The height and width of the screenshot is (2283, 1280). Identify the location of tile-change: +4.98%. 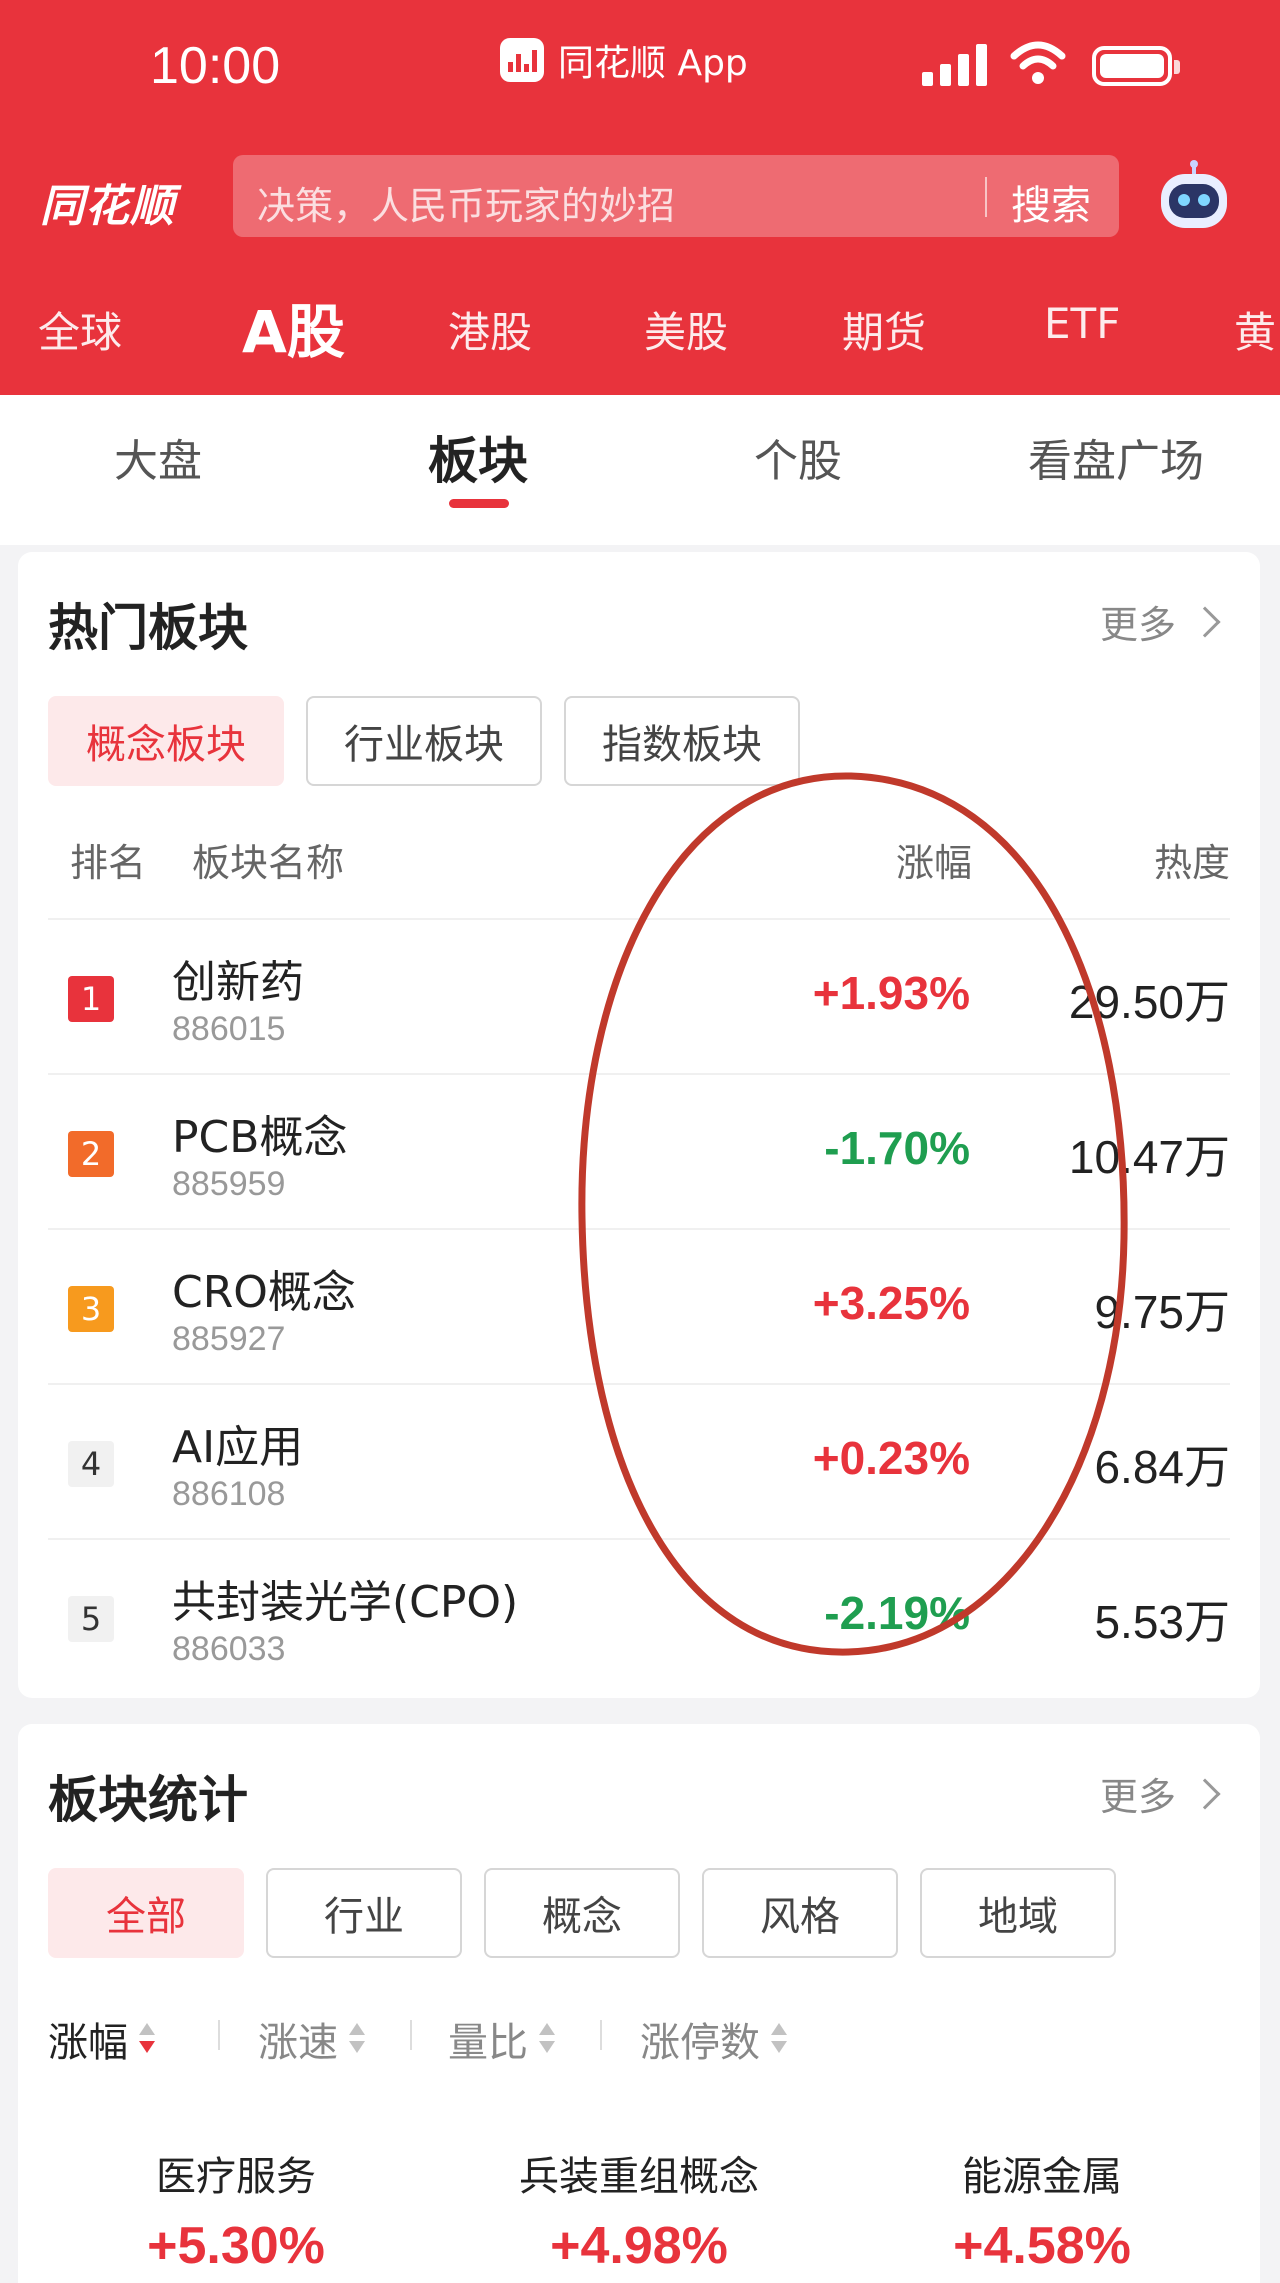
(639, 2246).